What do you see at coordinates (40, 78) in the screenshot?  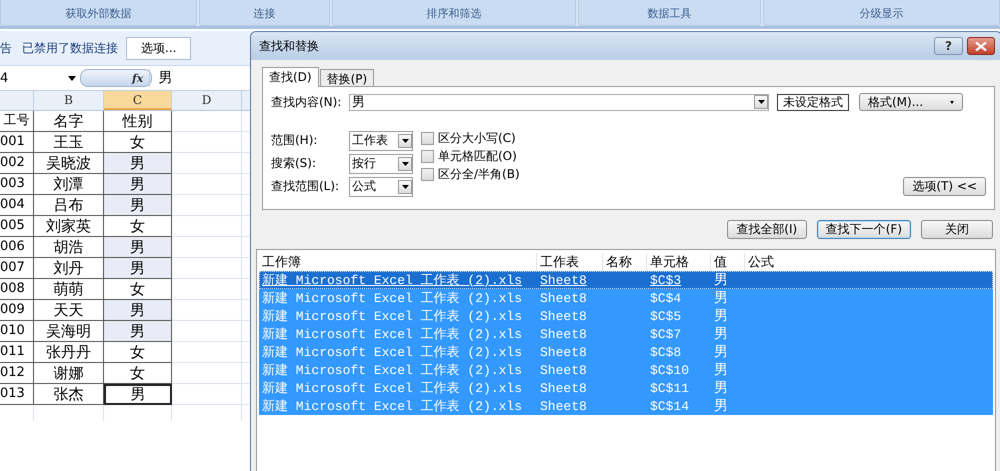 I see `name-box: 4` at bounding box center [40, 78].